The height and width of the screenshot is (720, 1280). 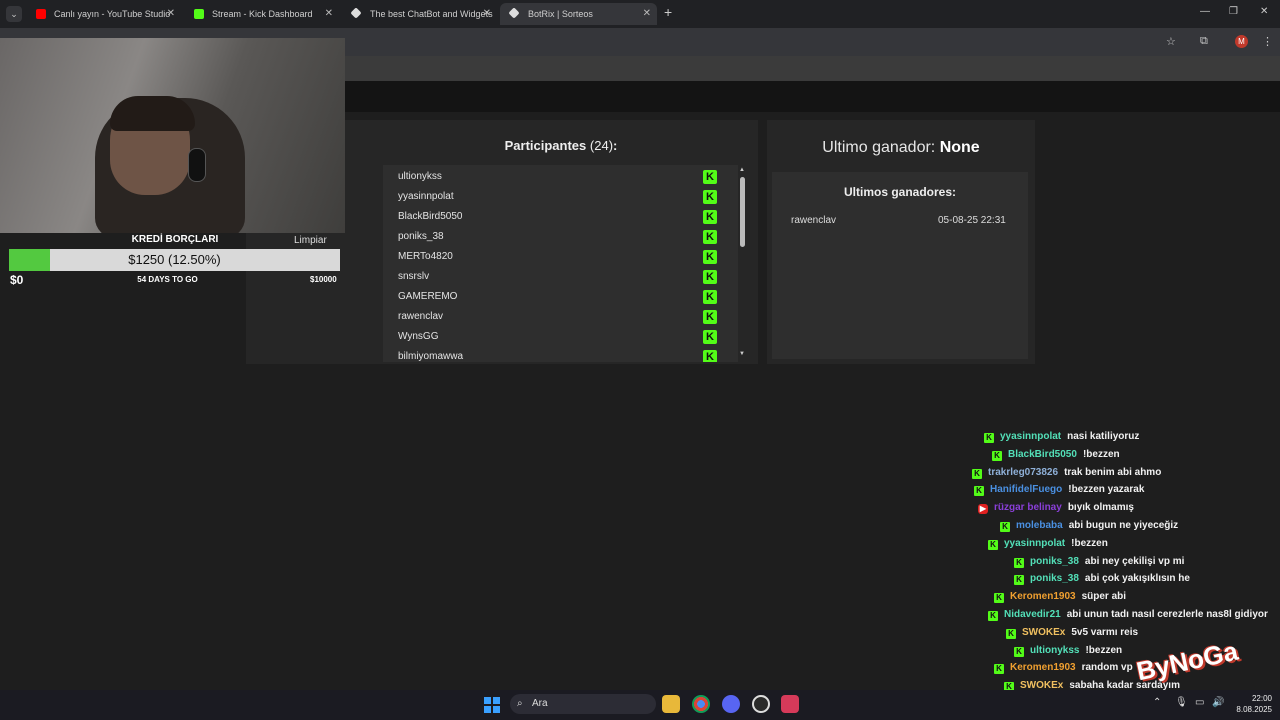 I want to click on chat-message: K BlackBird5050 !bezzen, so click(x=1056, y=455).